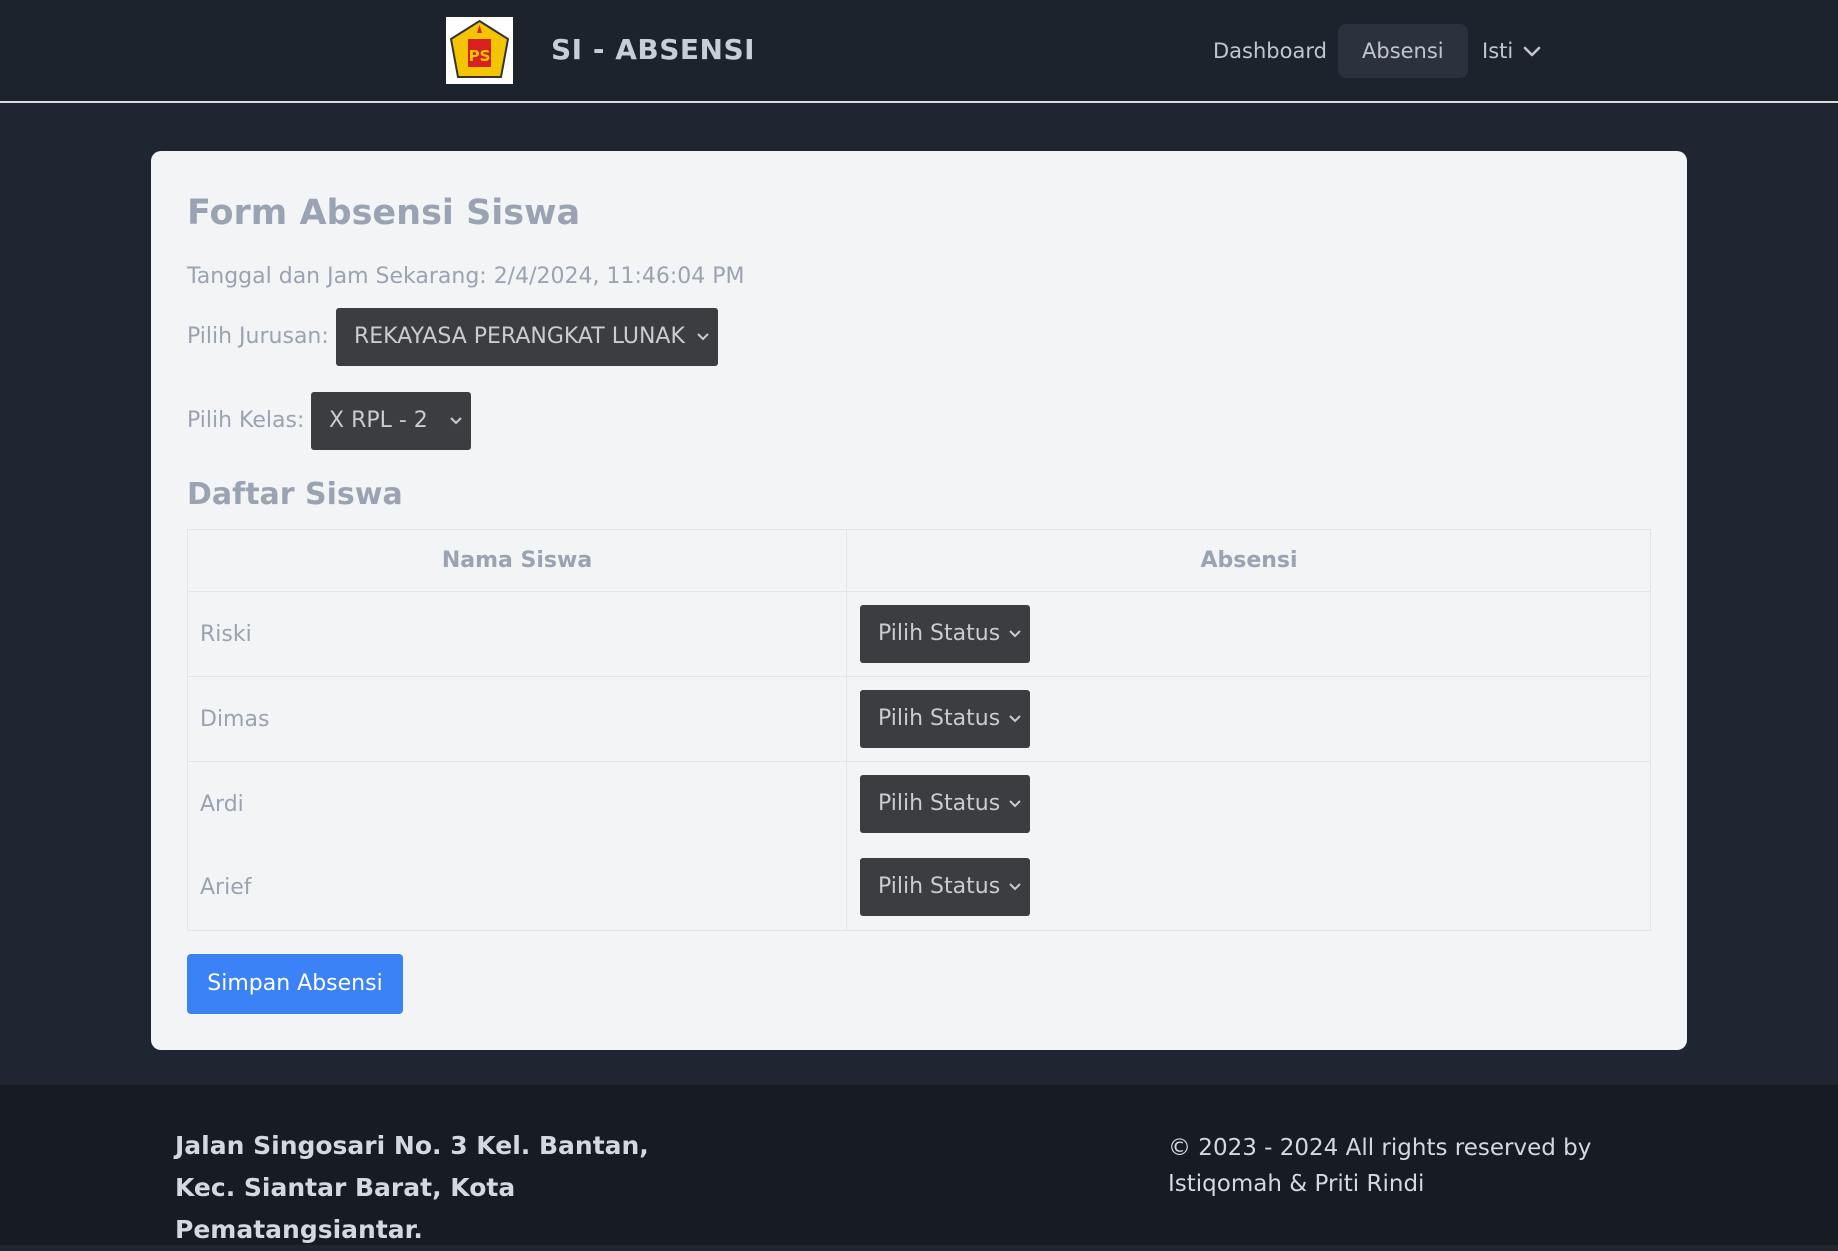 This screenshot has height=1251, width=1838. What do you see at coordinates (226, 887) in the screenshot?
I see `student-name: Arief` at bounding box center [226, 887].